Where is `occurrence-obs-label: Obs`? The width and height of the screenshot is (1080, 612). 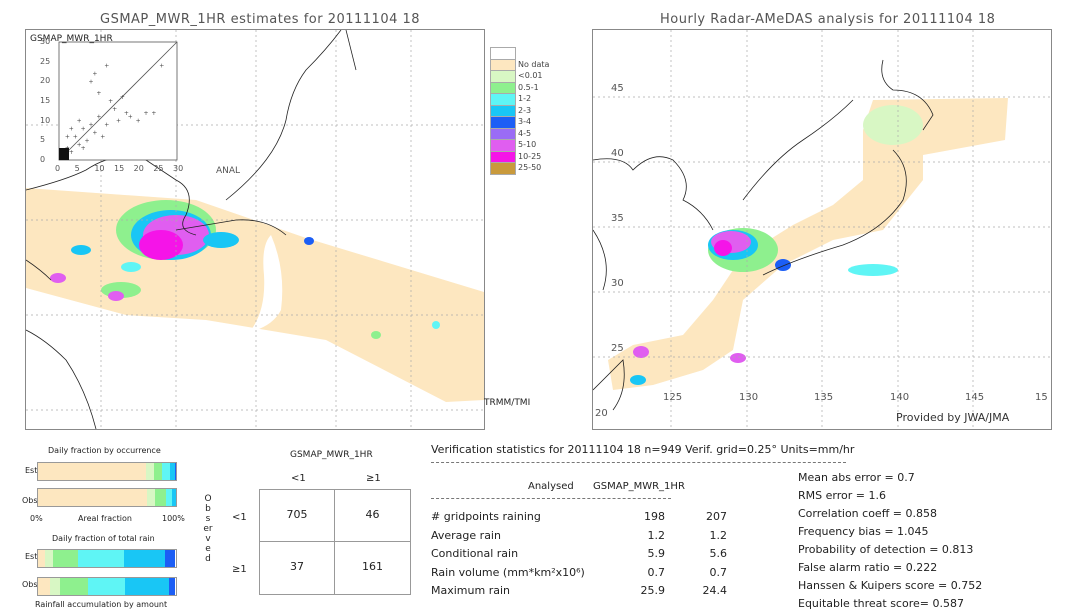 occurrence-obs-label: Obs is located at coordinates (30, 500).